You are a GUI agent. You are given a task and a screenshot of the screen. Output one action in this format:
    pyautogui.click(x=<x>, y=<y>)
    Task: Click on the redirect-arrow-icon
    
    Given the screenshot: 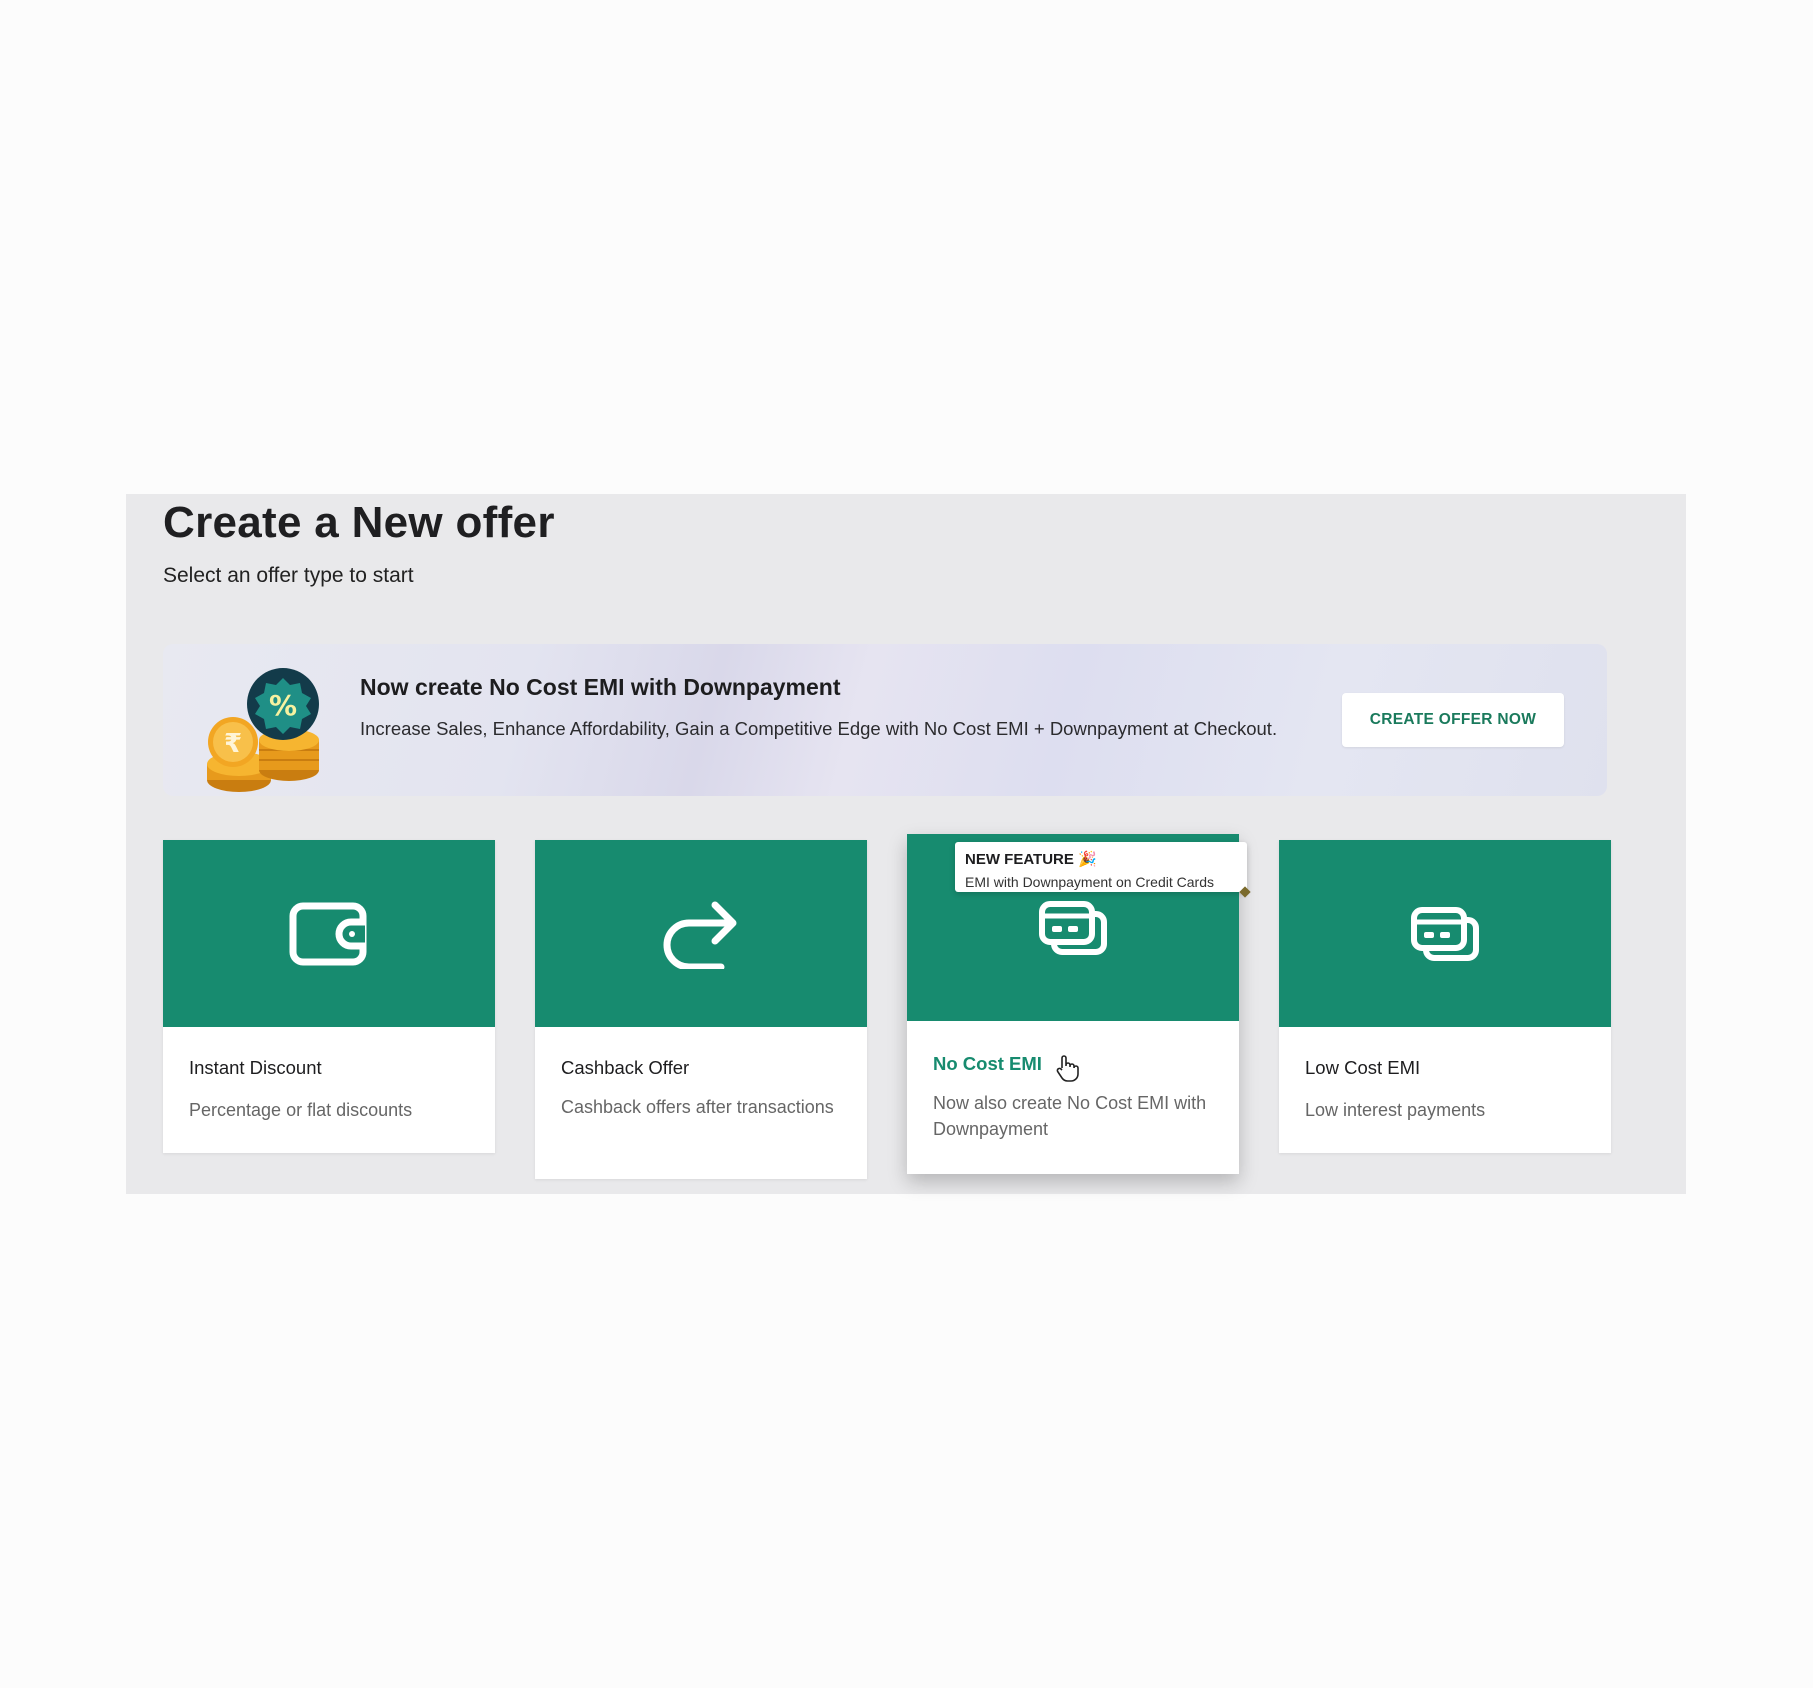 What is the action you would take?
    pyautogui.click(x=700, y=935)
    